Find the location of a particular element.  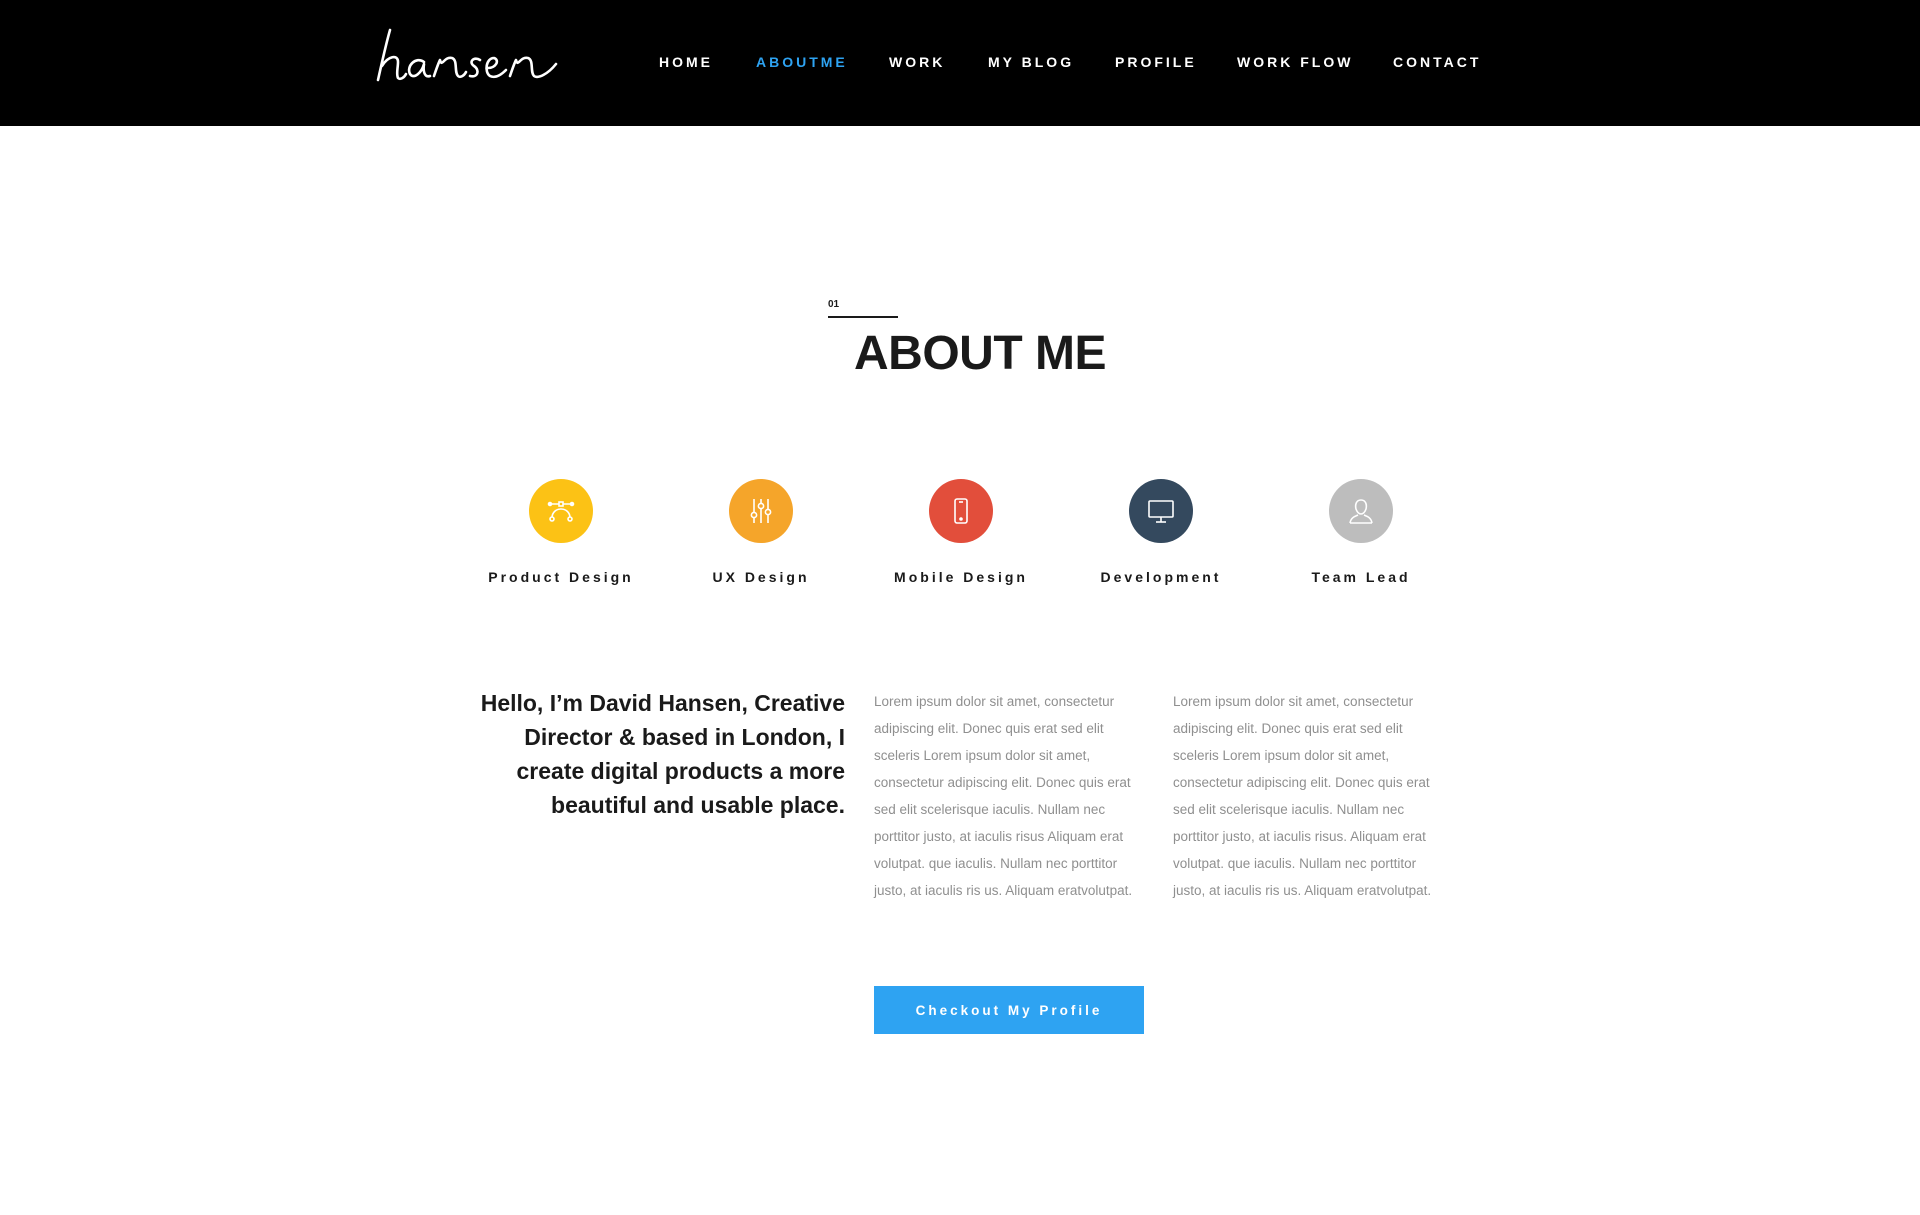

skill-label: Development is located at coordinates (1161, 577).